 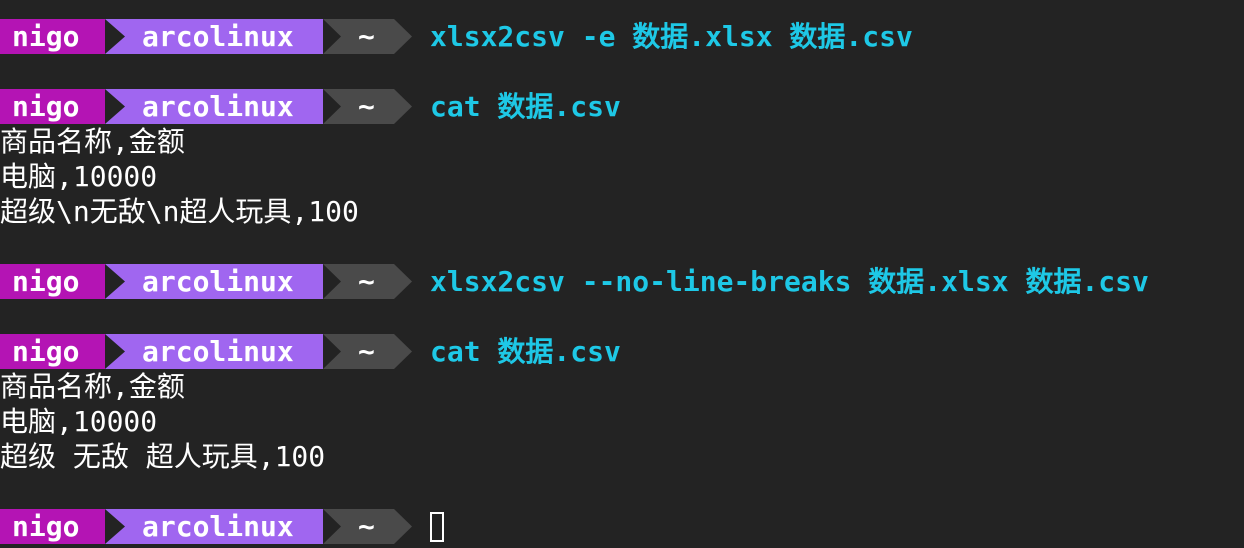 What do you see at coordinates (163, 456) in the screenshot?
I see `output-line: 超级 无敌 超人玩具,100` at bounding box center [163, 456].